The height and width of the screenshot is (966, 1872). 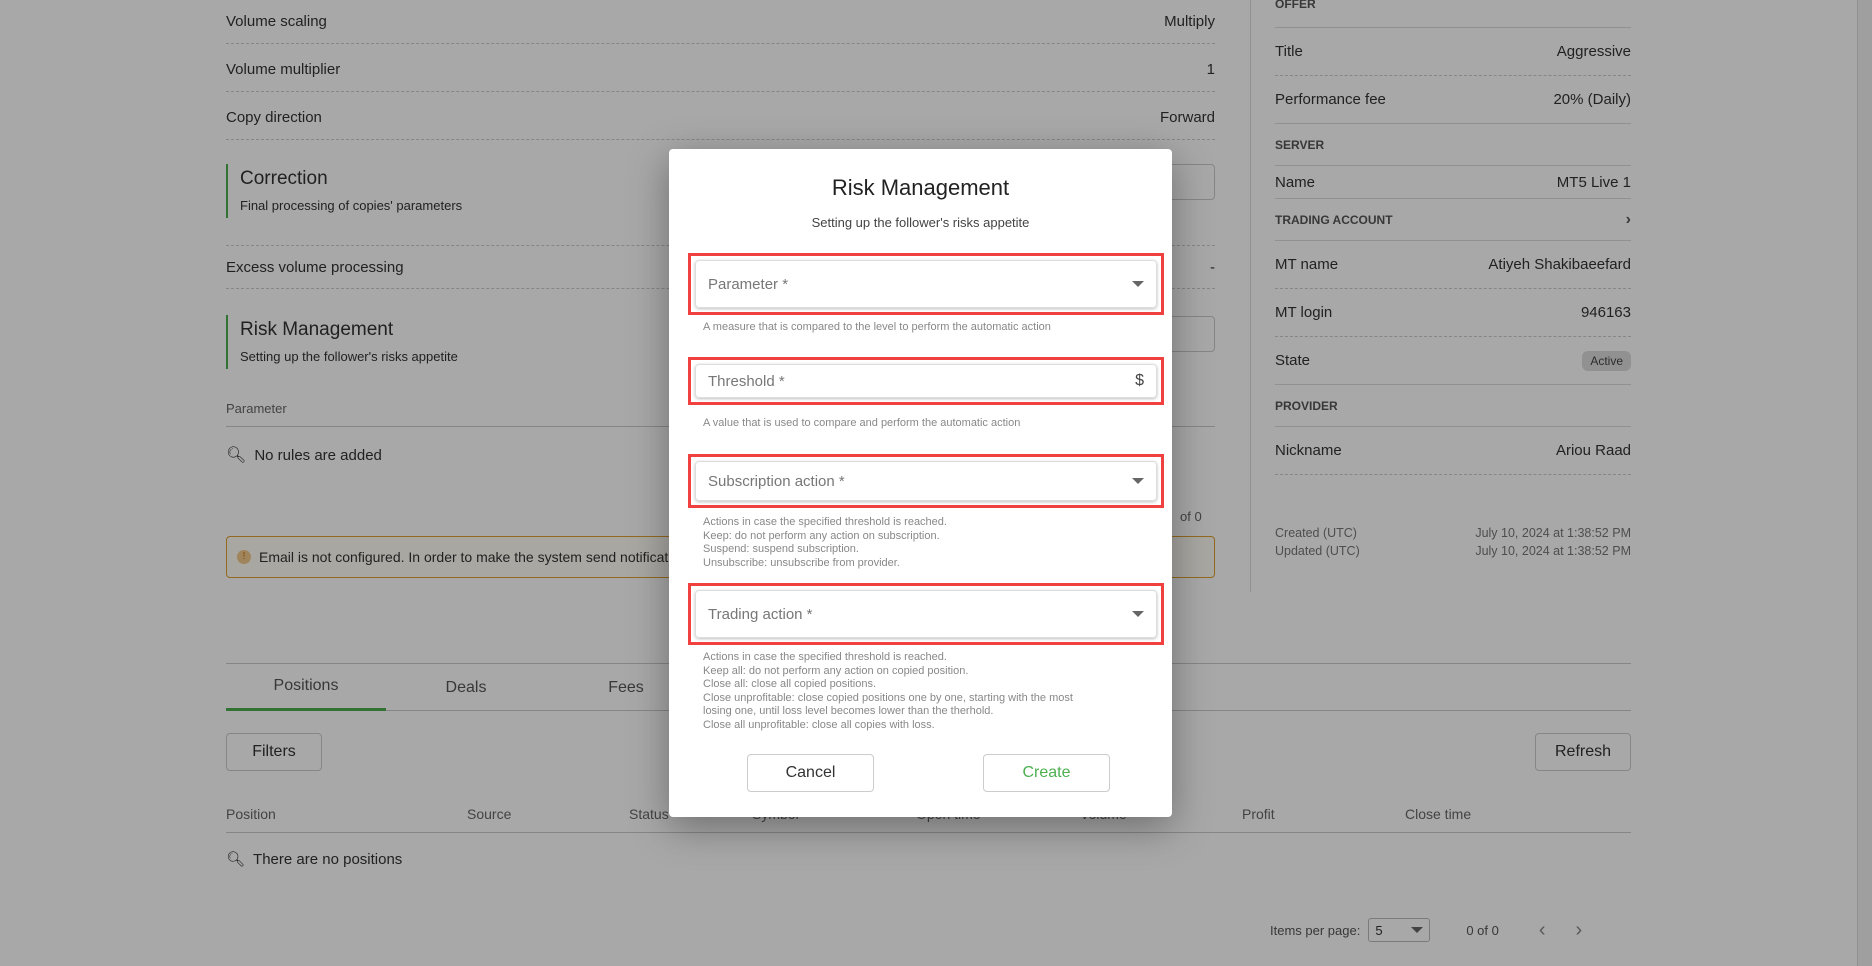 What do you see at coordinates (801, 562) in the screenshot?
I see `hint-line: Unsubscribe: unsubscribe from provider.` at bounding box center [801, 562].